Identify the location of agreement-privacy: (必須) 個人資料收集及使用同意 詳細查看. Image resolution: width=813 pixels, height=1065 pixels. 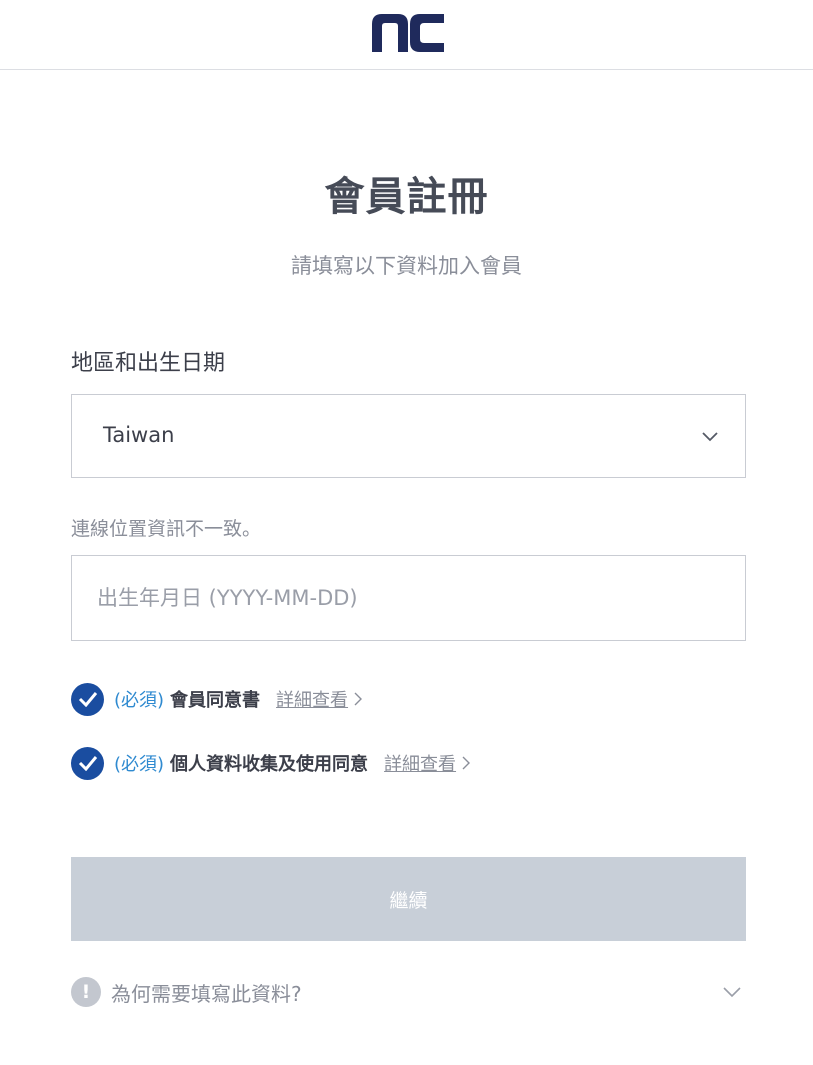
(271, 763).